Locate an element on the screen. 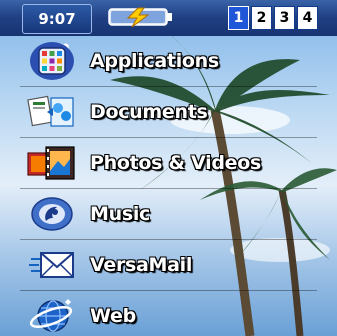 The width and height of the screenshot is (337, 336). page-selector: 1 2 3 4 is located at coordinates (274, 18).